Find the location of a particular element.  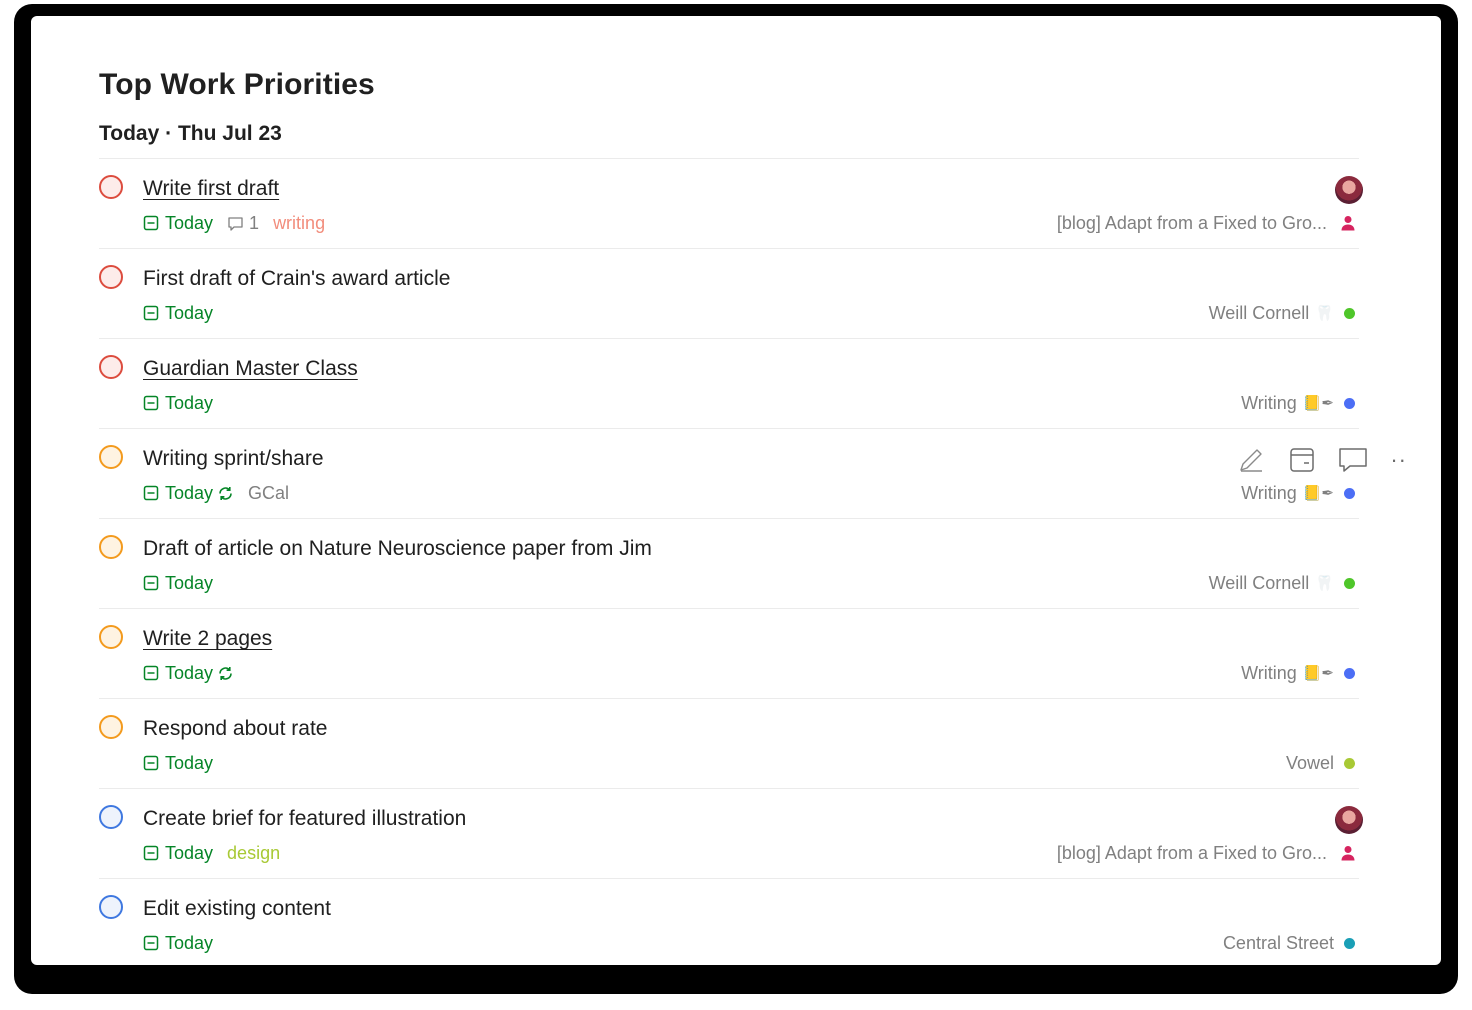

label-design: design is located at coordinates (253, 853).